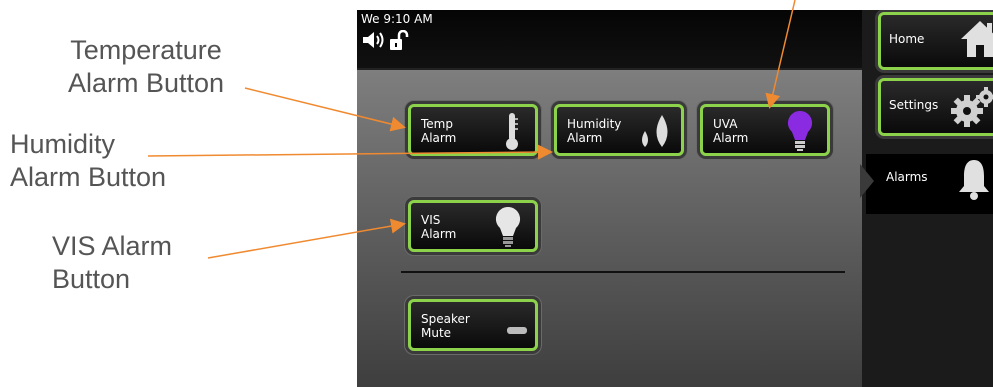  Describe the element at coordinates (780, 54) in the screenshot. I see `uva-arrow` at that location.